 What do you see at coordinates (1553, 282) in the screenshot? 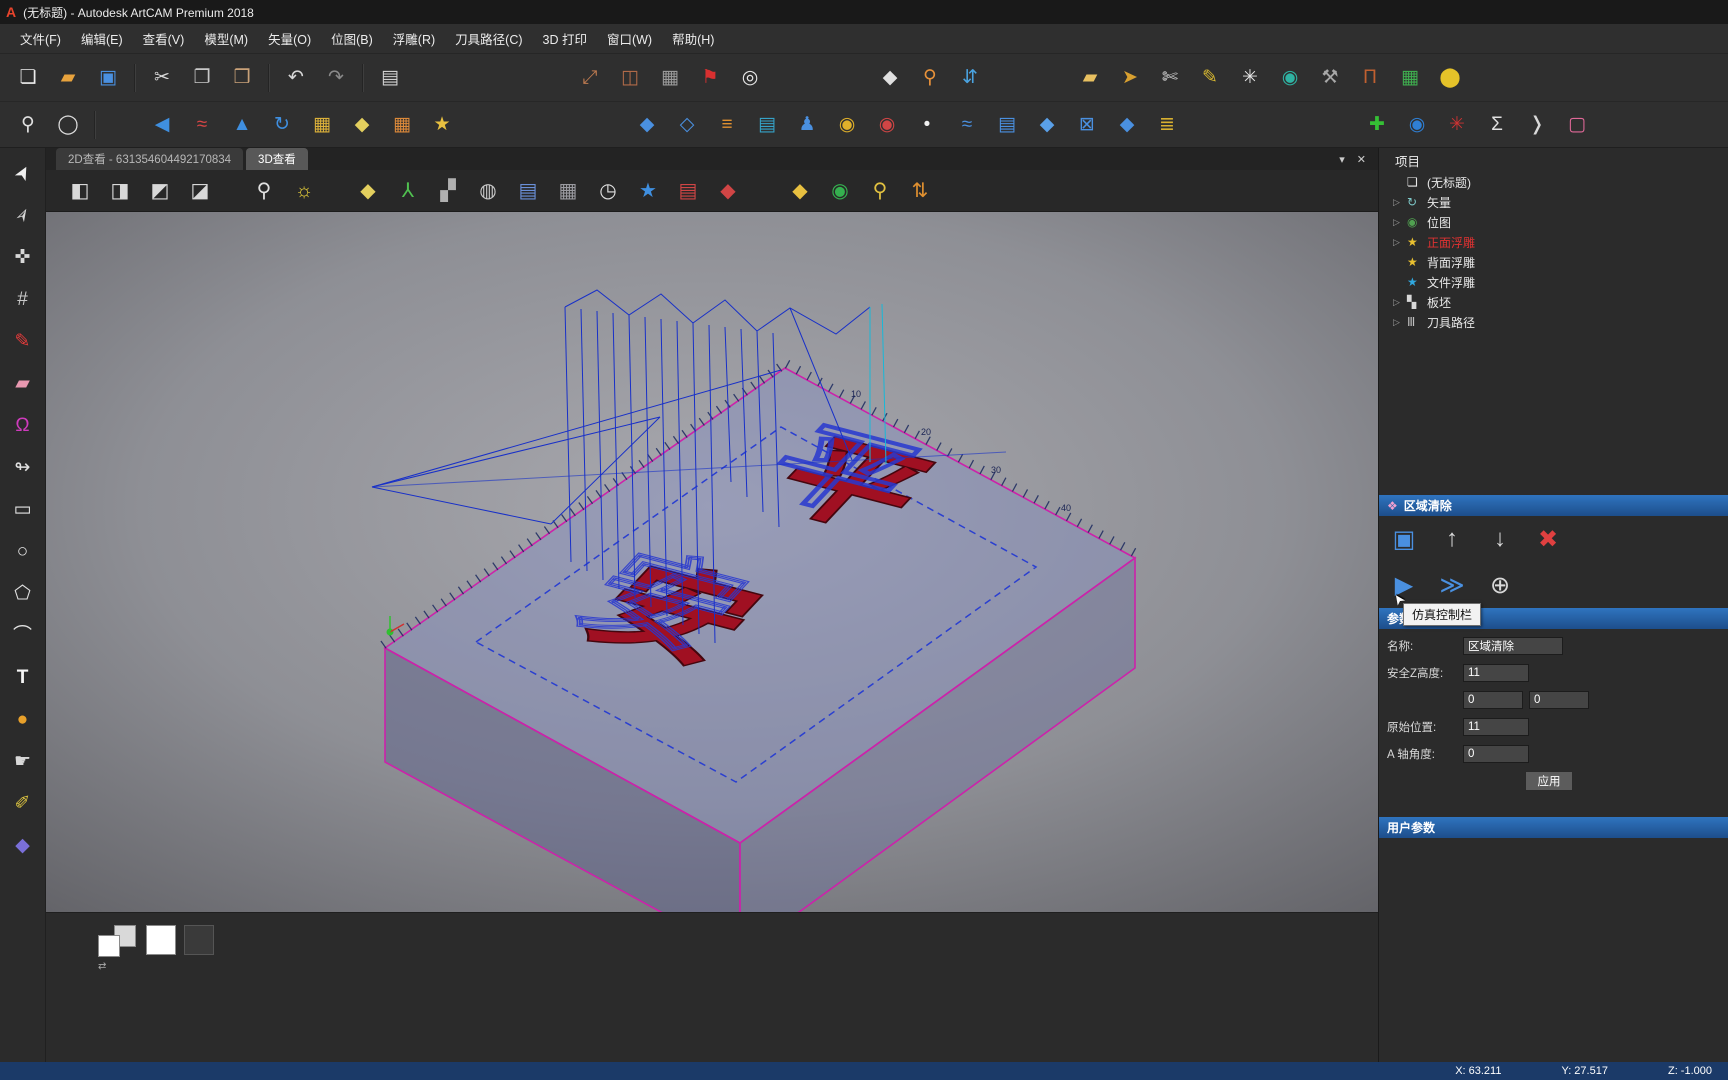
I see `tree-item-file-relief: ★ 文件浮雕` at bounding box center [1553, 282].